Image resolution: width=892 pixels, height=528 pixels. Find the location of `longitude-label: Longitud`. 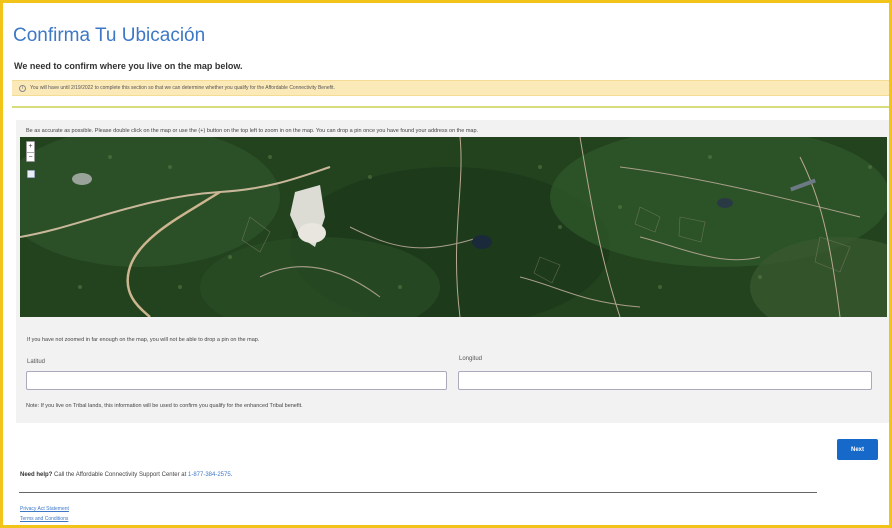

longitude-label: Longitud is located at coordinates (471, 359).